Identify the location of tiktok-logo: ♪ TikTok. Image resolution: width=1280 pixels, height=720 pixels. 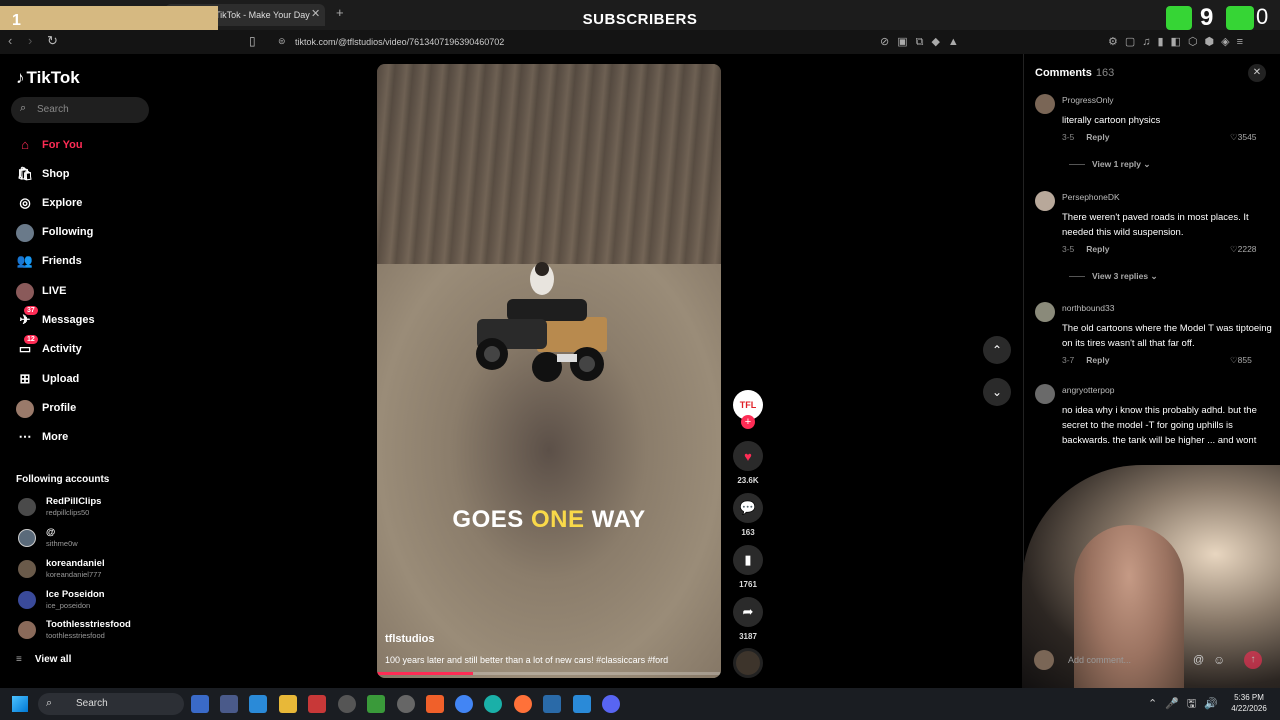
(48, 78).